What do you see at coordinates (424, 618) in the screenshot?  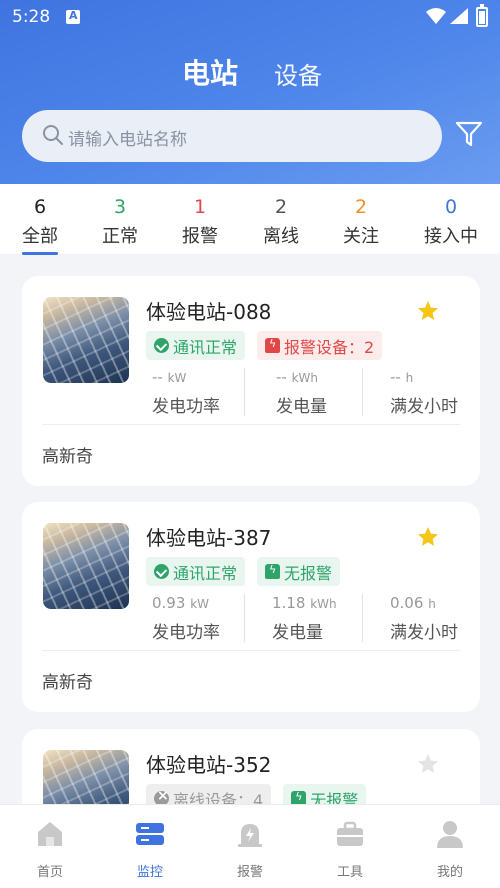 I see `metric-hours: 0.06 h 满发小时` at bounding box center [424, 618].